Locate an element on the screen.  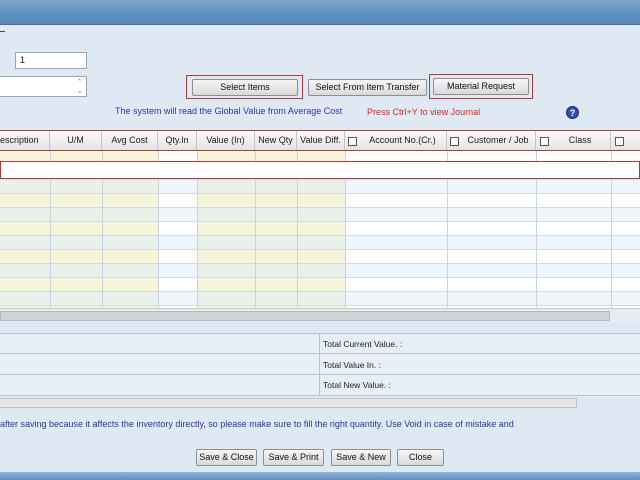
close-button: Close is located at coordinates (420, 457).